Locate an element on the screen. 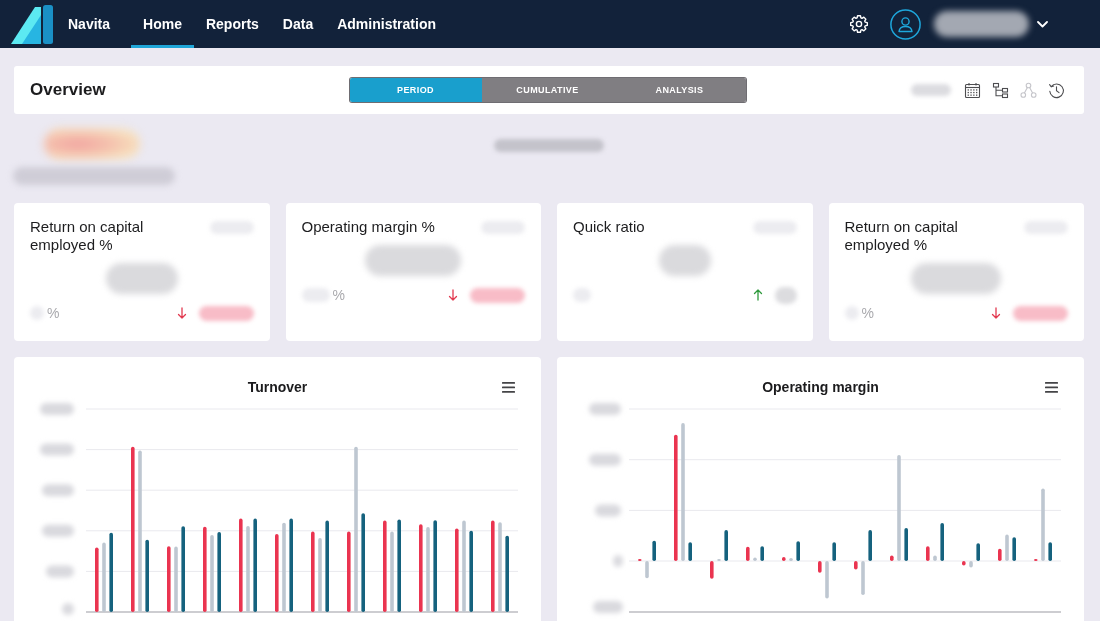 The height and width of the screenshot is (621, 1100). app-logo is located at coordinates (32, 24).